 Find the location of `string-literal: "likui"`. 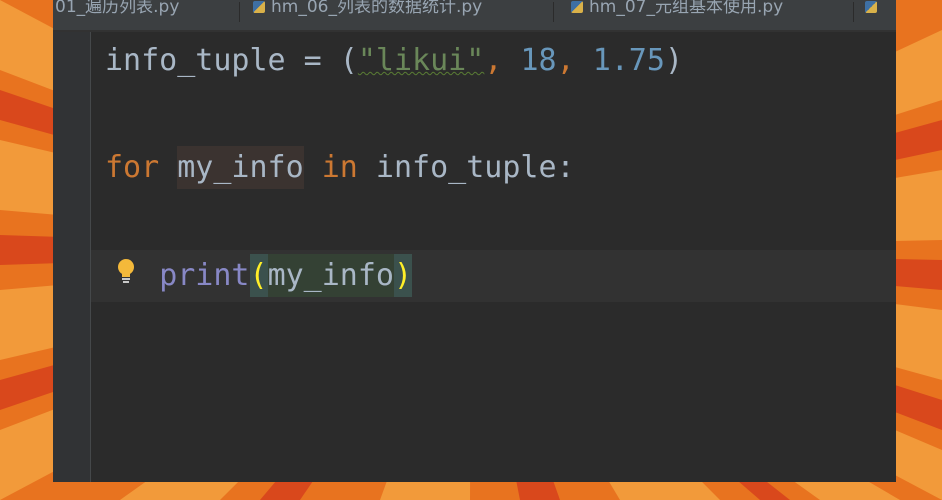

string-literal: "likui" is located at coordinates (421, 60).